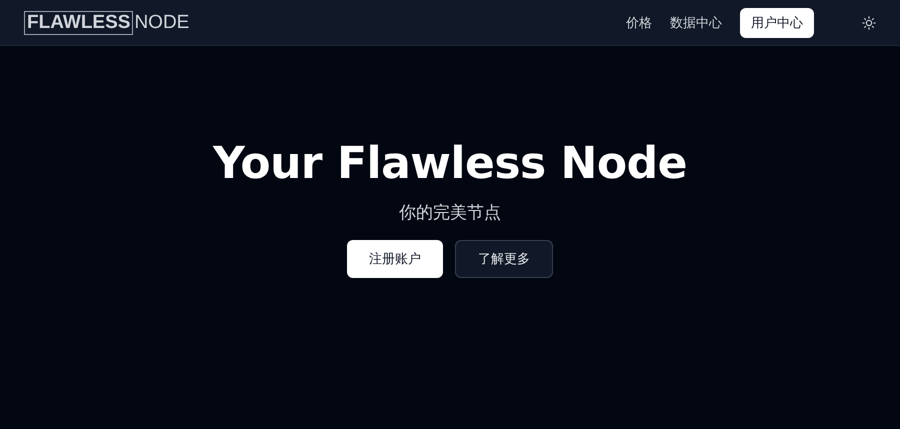 This screenshot has width=900, height=429. Describe the element at coordinates (504, 259) in the screenshot. I see `learn-more-button: 了解更多` at that location.